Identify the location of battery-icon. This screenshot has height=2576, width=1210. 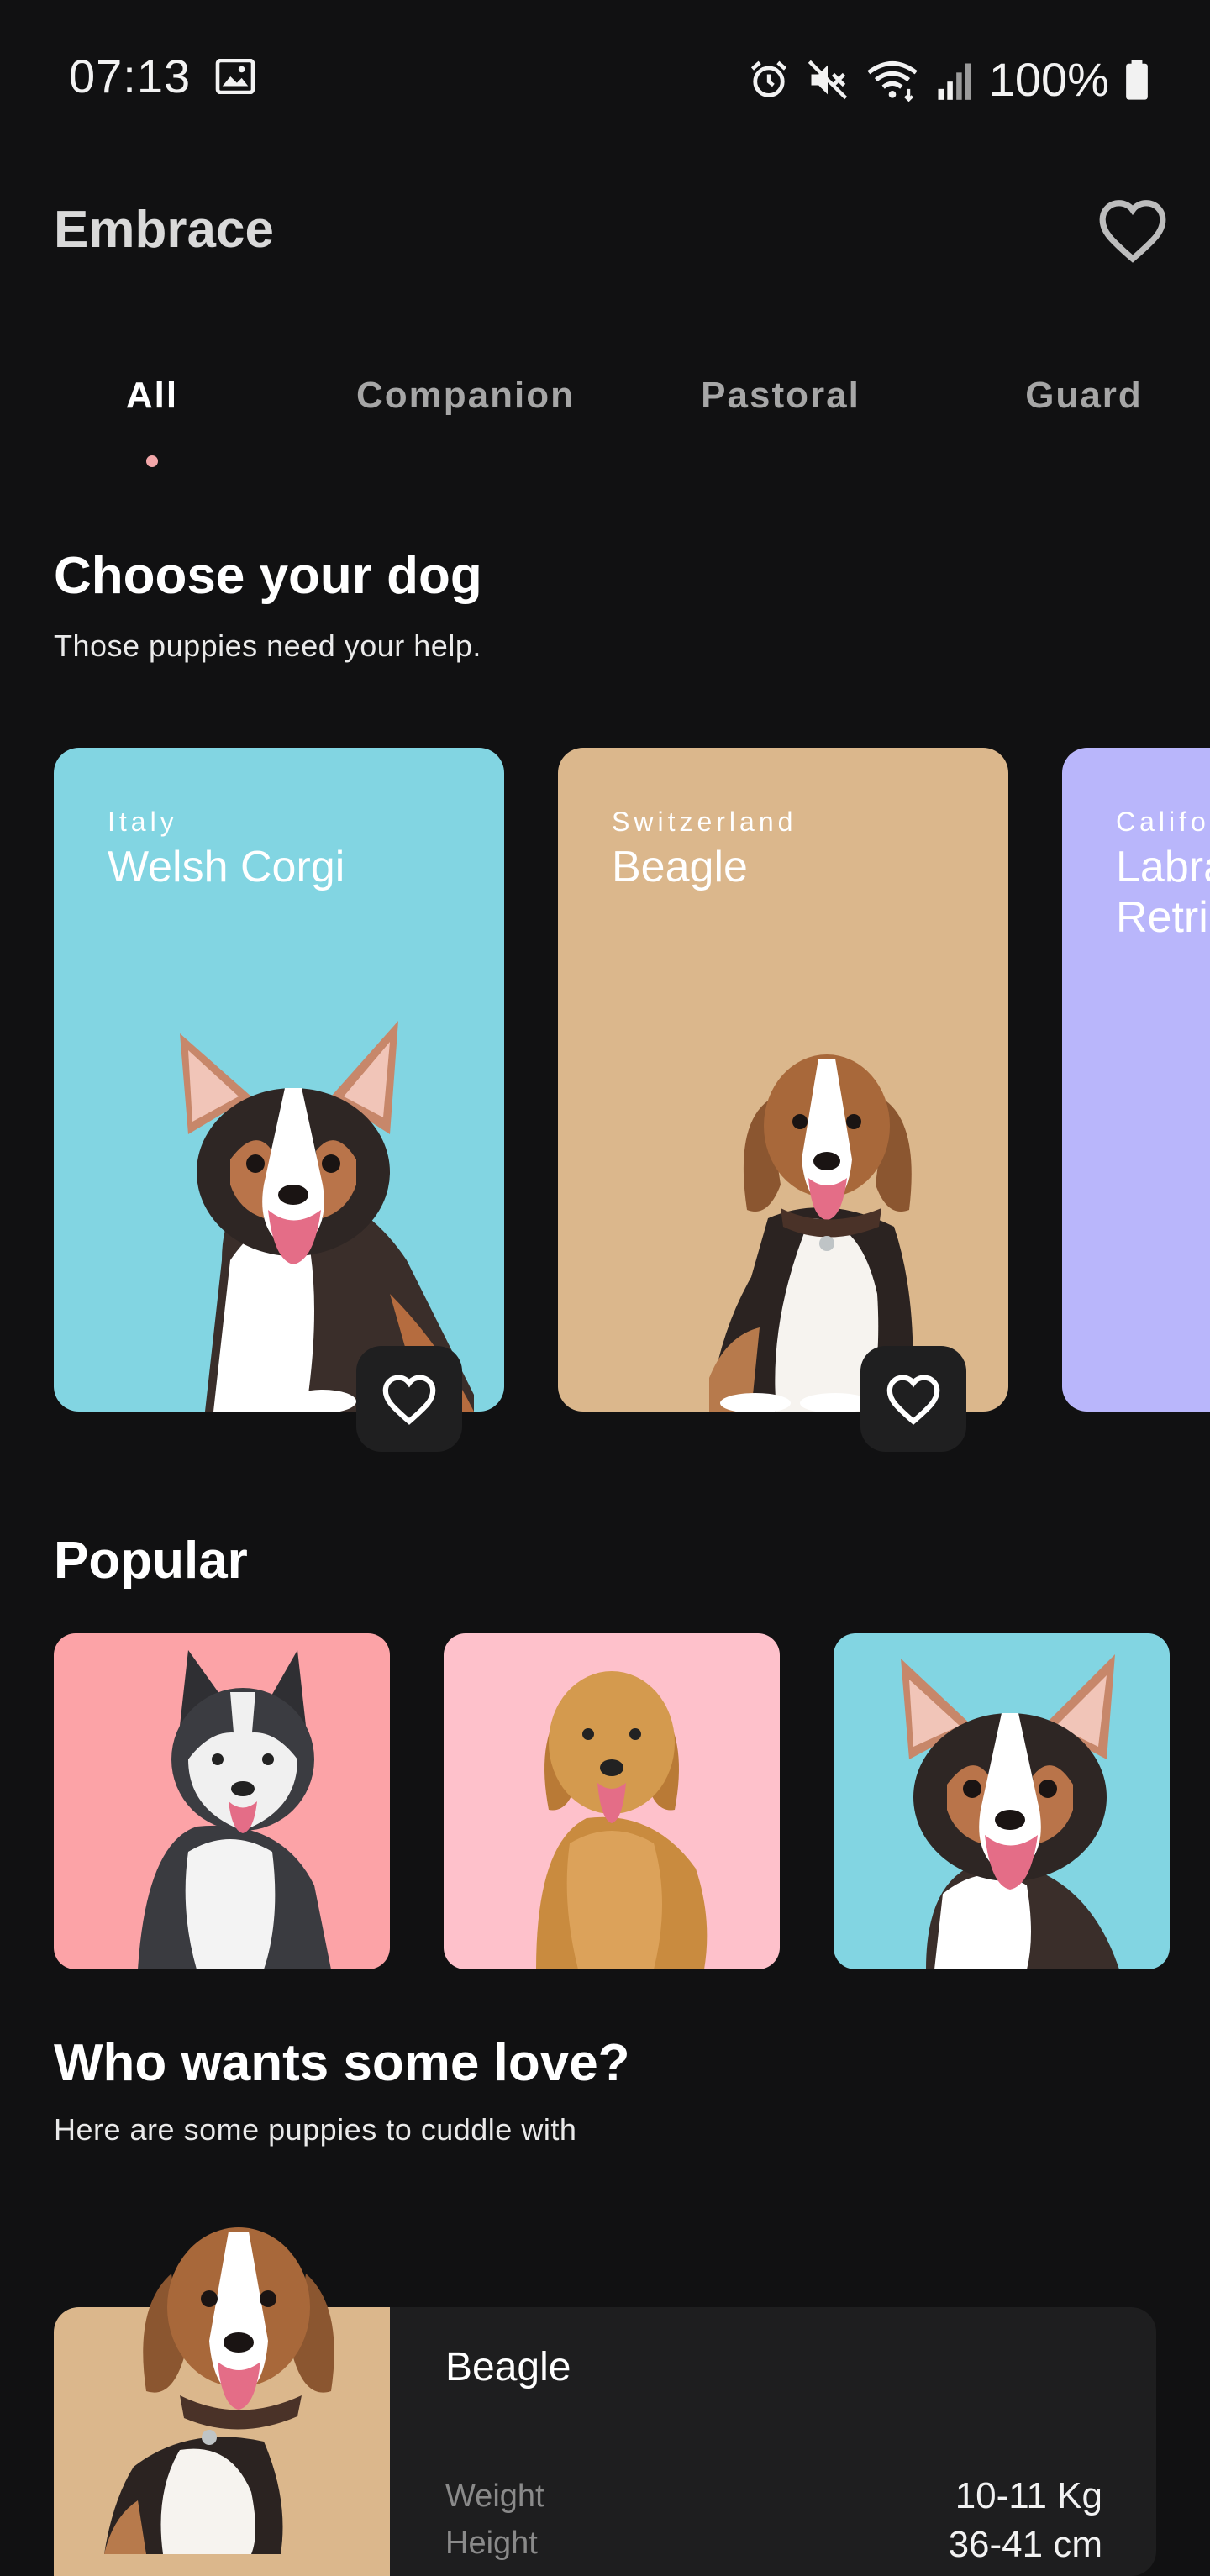
(1137, 79).